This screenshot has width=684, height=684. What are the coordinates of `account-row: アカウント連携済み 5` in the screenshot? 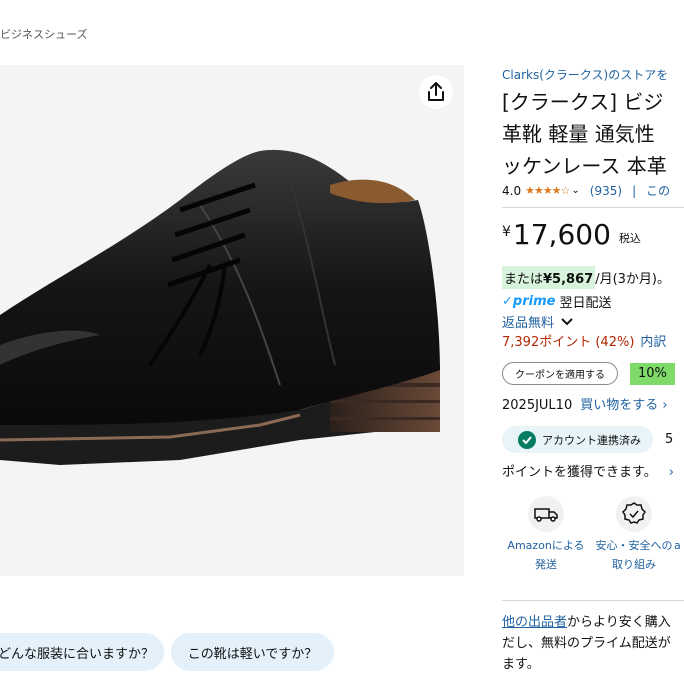 It's located at (587, 439).